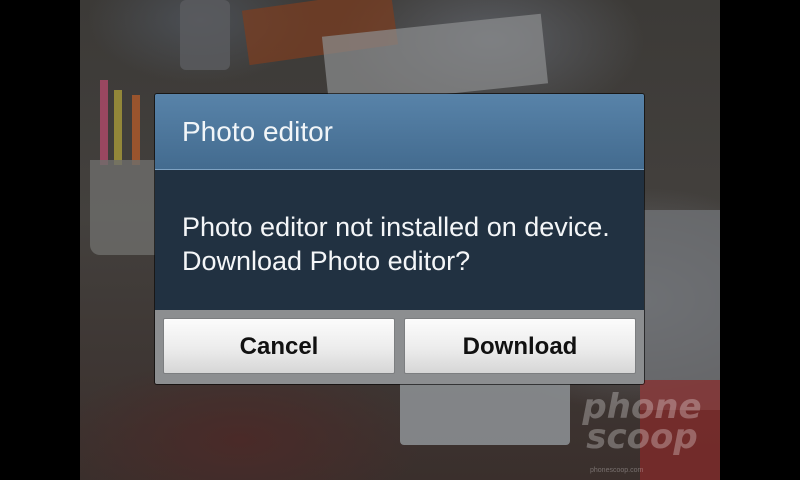  I want to click on dialog-title: Photo editor, so click(257, 131).